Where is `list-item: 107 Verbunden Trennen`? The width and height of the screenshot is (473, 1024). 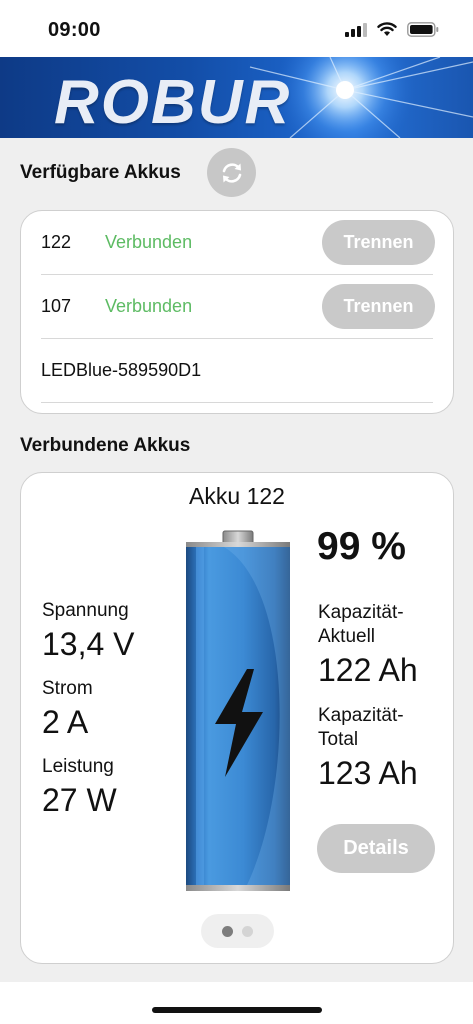
list-item: 107 Verbunden Trennen is located at coordinates (238, 307).